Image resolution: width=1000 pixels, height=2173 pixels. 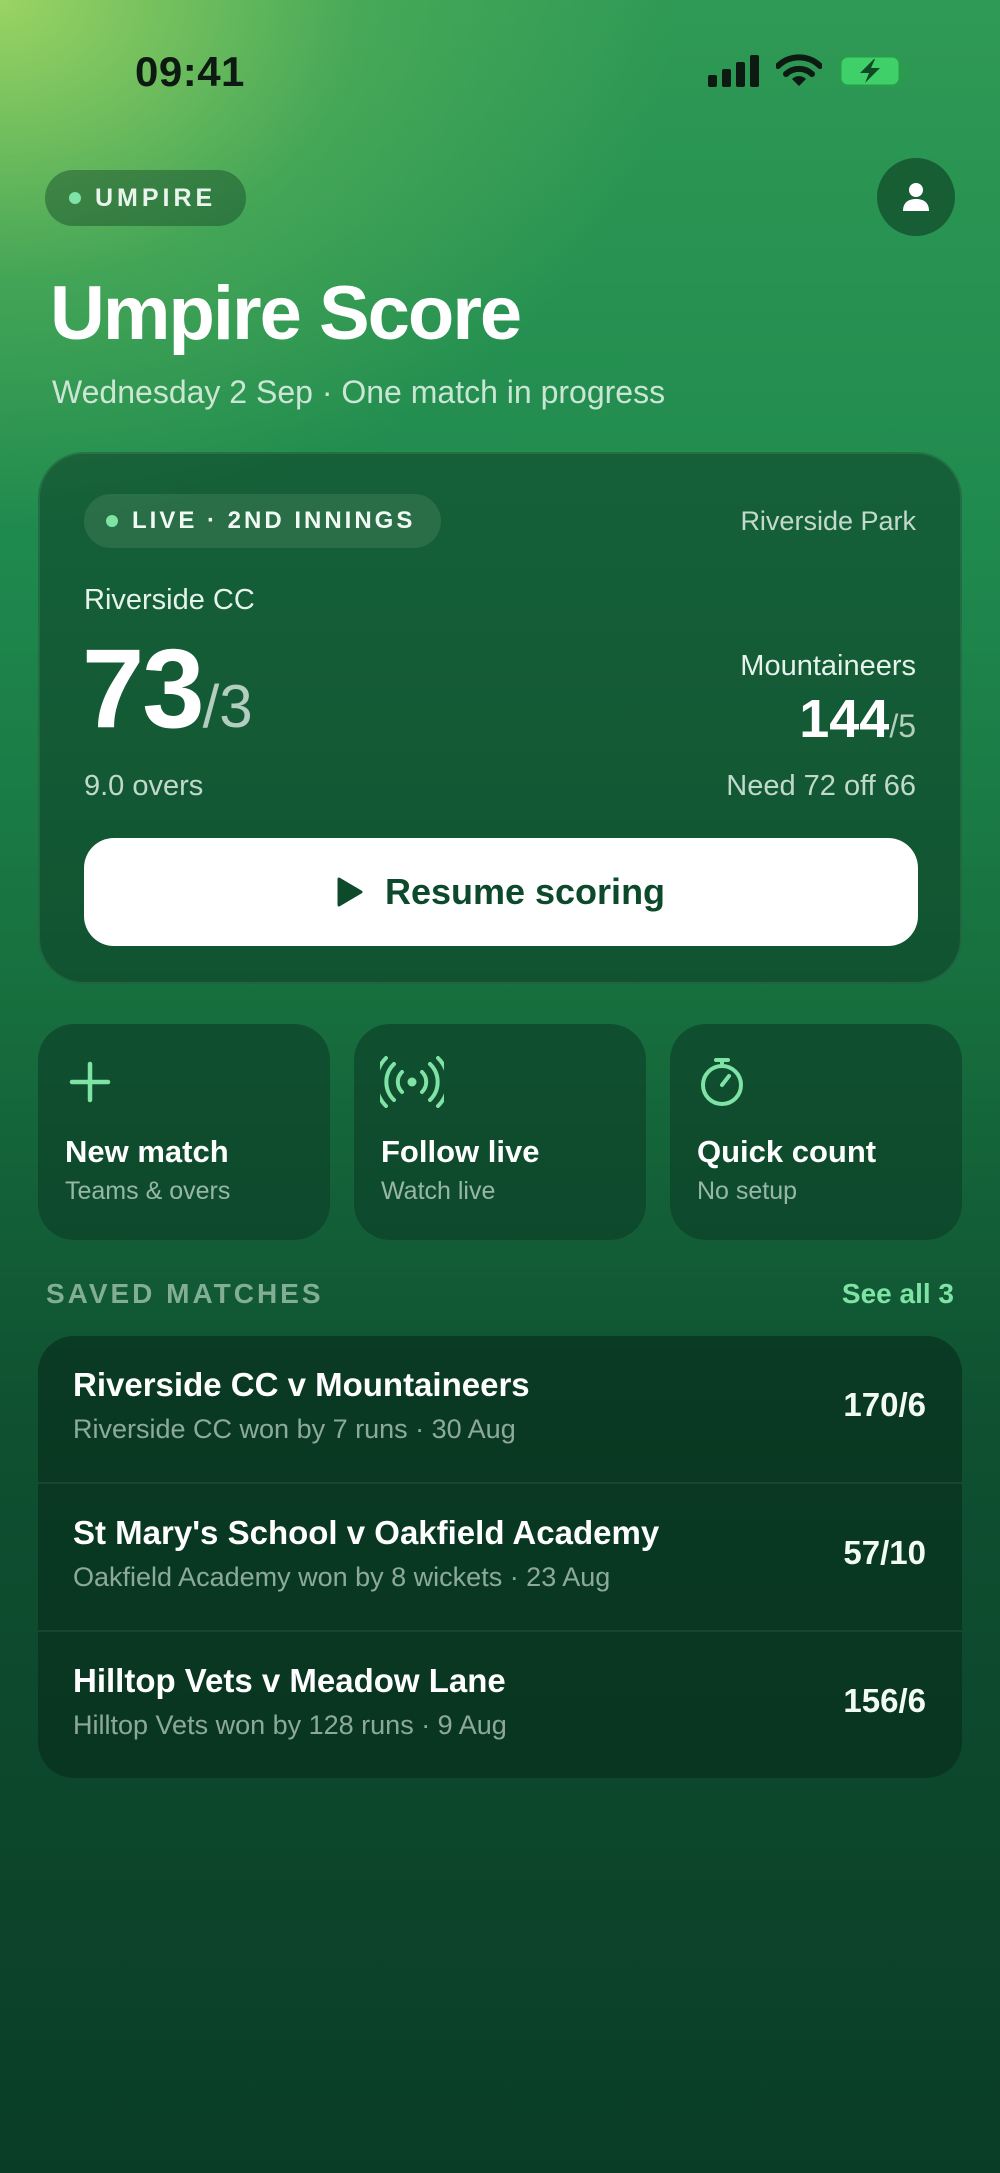 What do you see at coordinates (184, 1132) in the screenshot?
I see `new-match-tile: New match Teams & overs` at bounding box center [184, 1132].